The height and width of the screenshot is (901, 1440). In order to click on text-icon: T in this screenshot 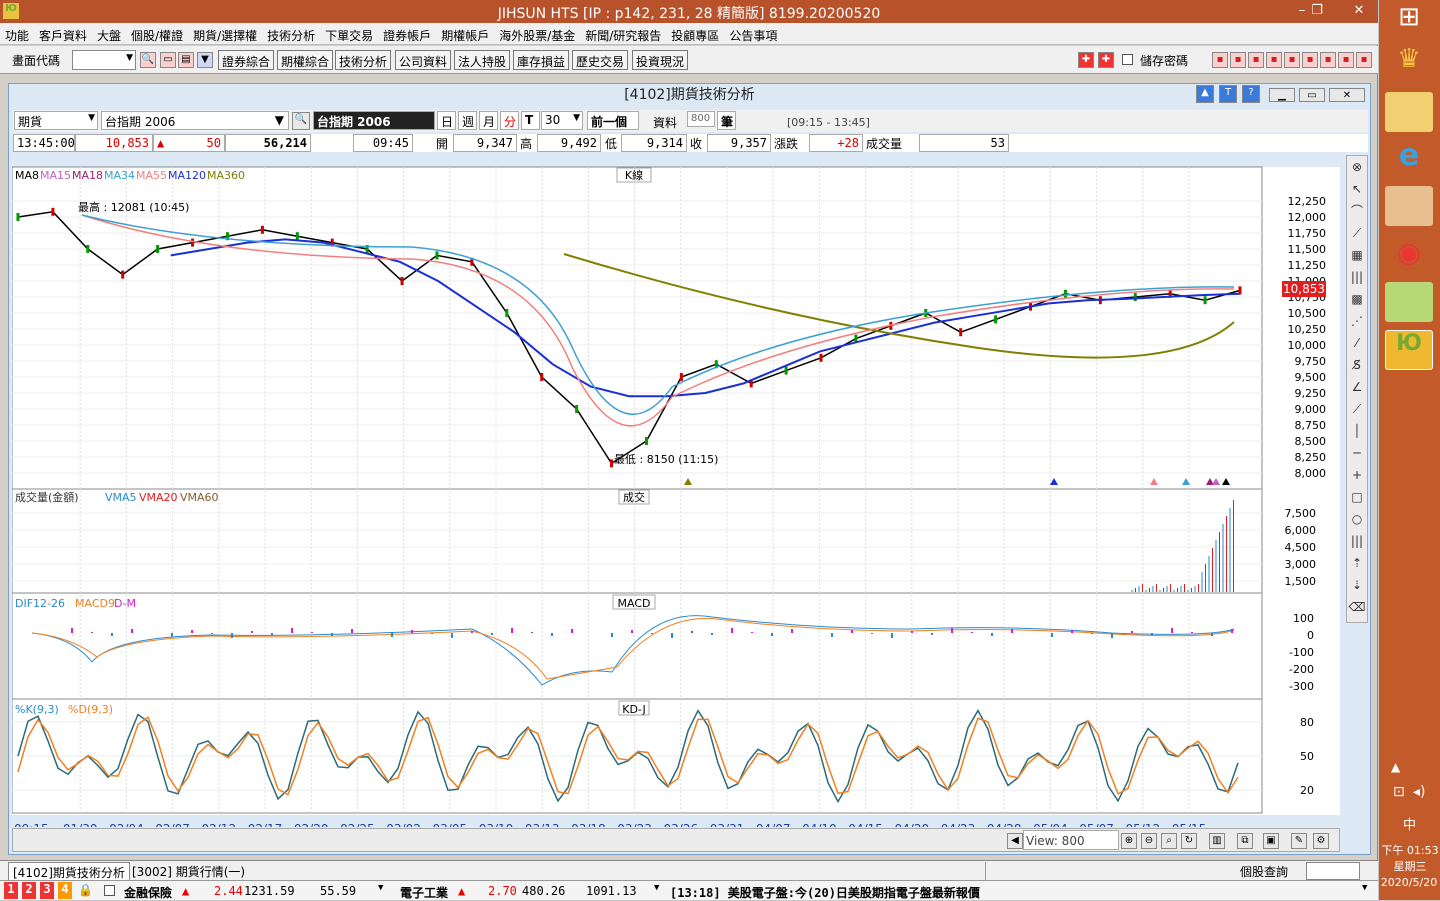, I will do `click(1228, 94)`.